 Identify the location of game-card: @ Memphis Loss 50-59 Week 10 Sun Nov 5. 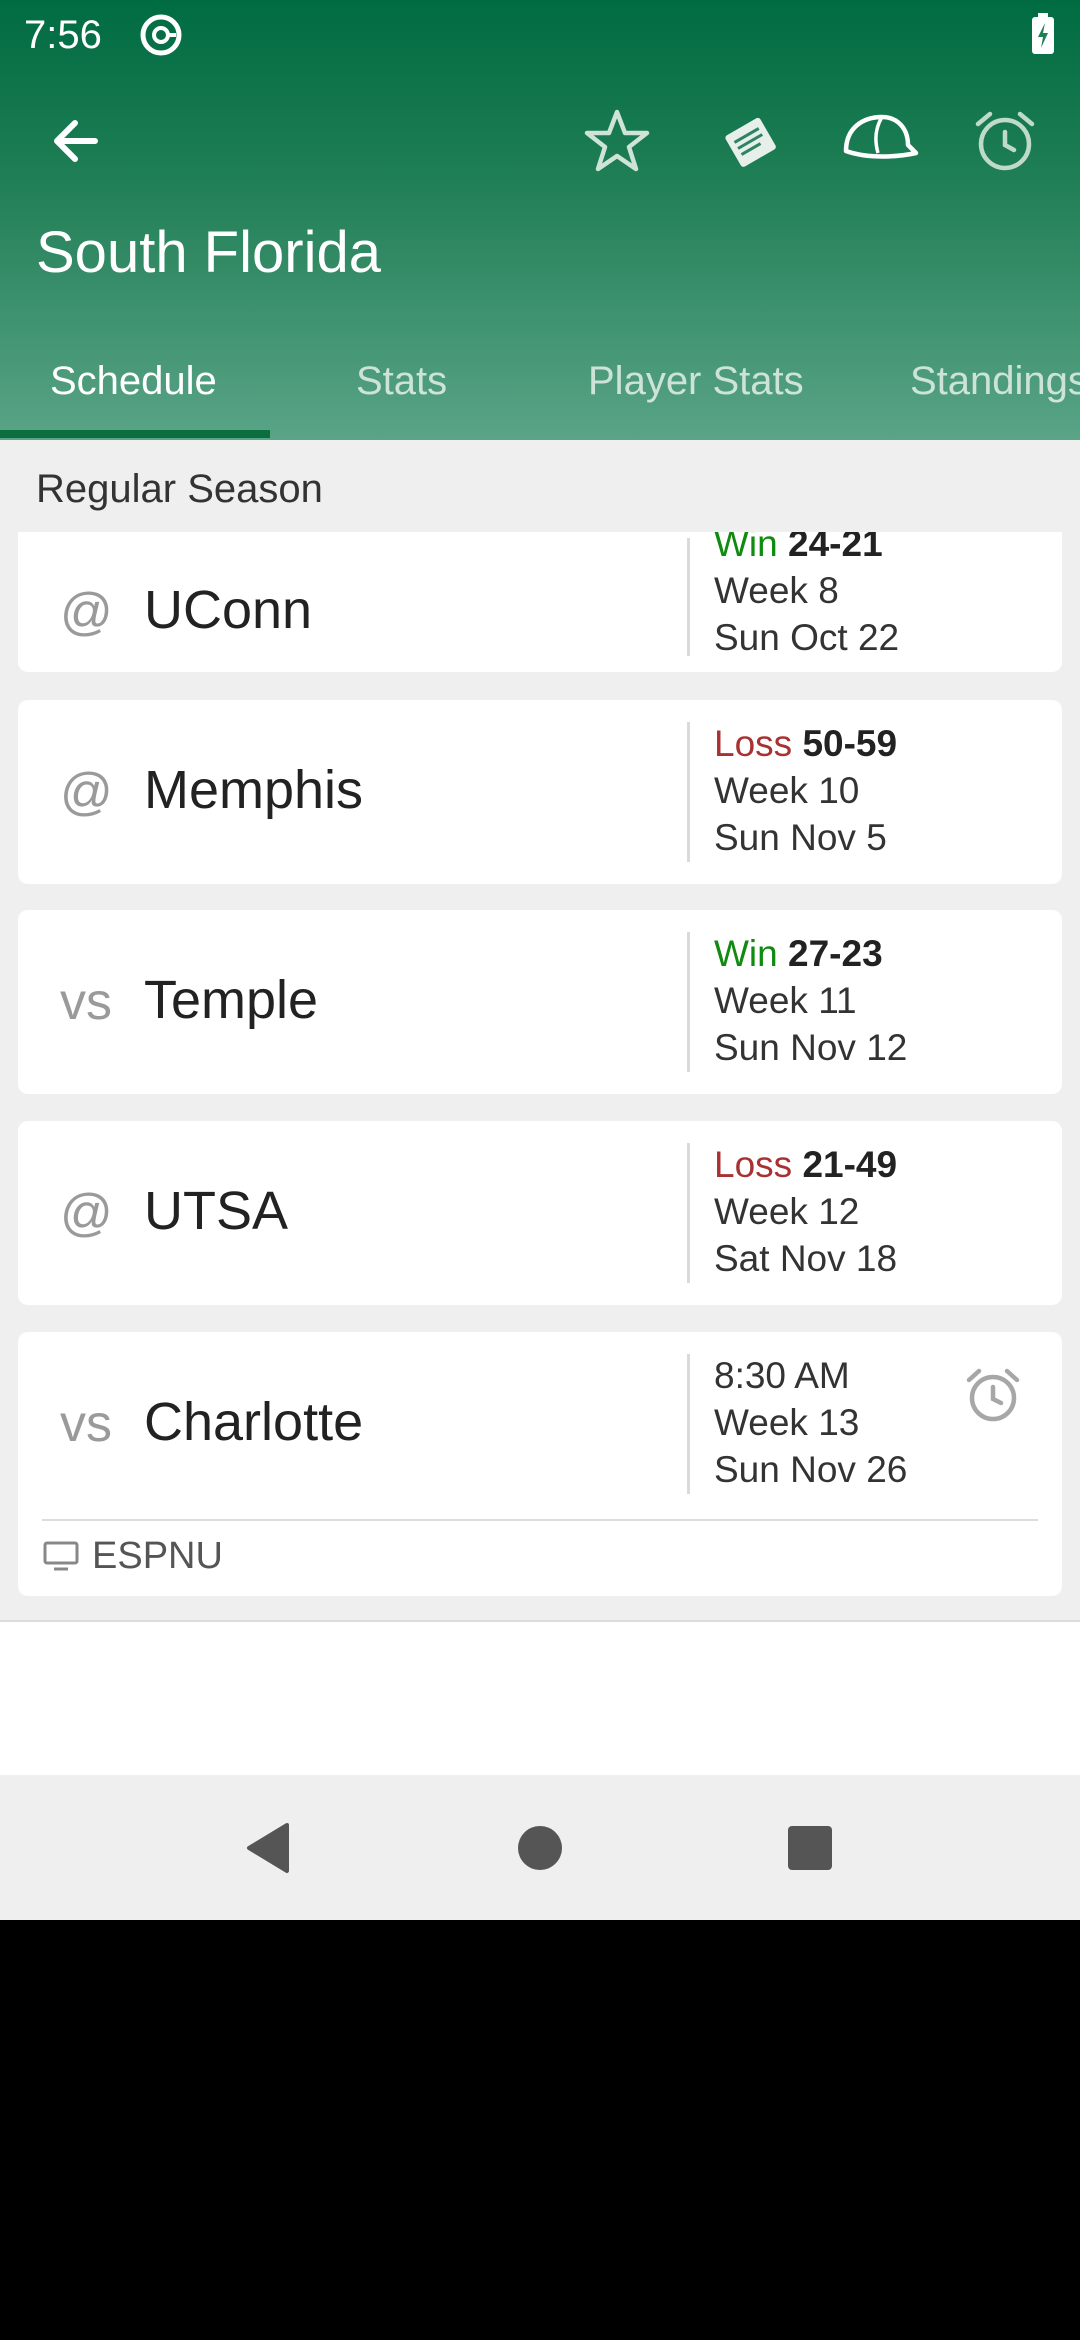
(540, 792).